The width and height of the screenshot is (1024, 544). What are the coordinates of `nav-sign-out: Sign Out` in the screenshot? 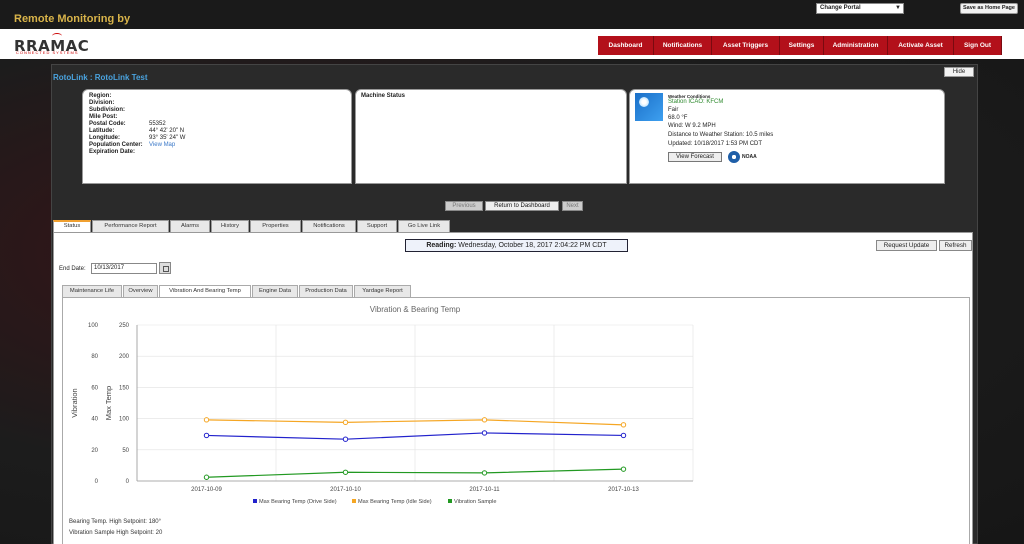 It's located at (978, 45).